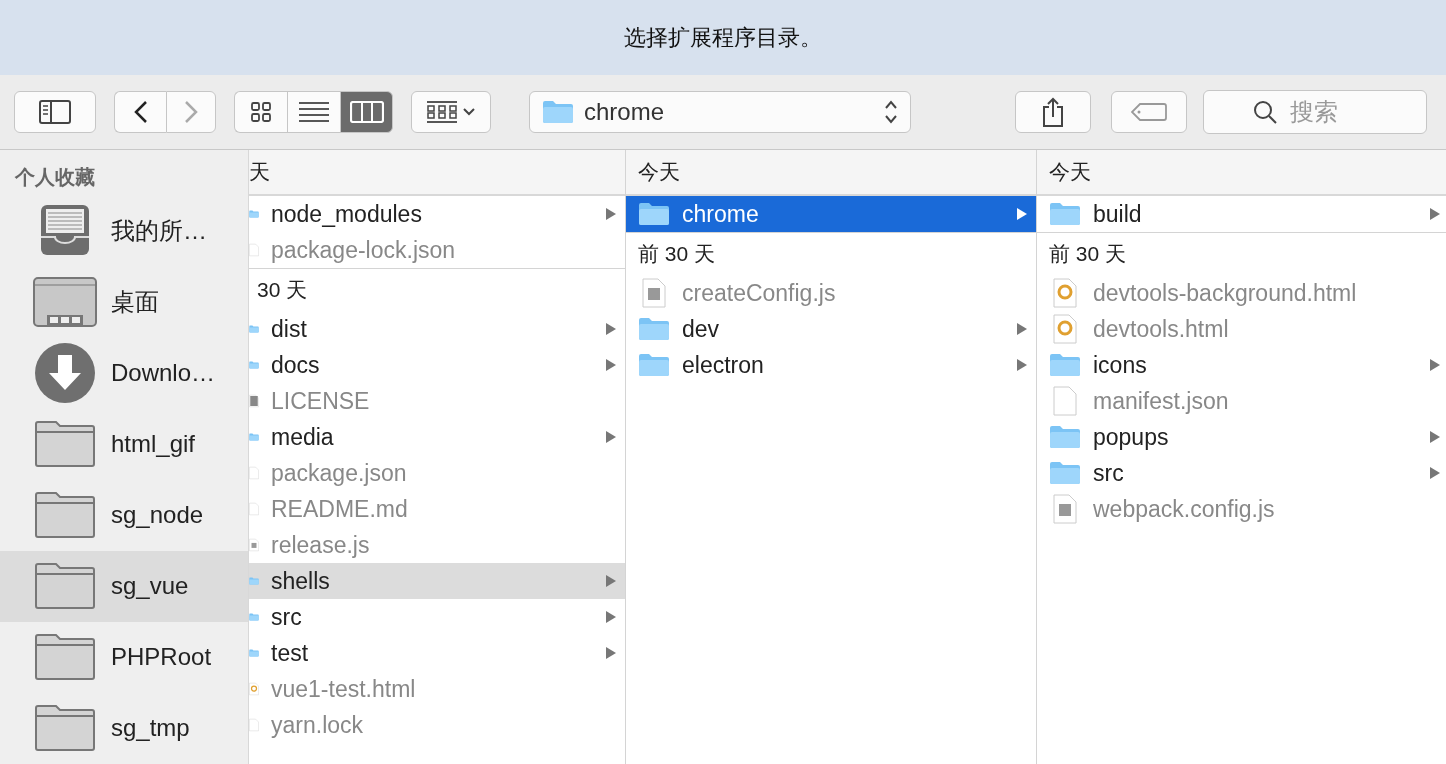 The height and width of the screenshot is (764, 1446). What do you see at coordinates (1241, 509) in the screenshot?
I see `file-row: webpack.config.js` at bounding box center [1241, 509].